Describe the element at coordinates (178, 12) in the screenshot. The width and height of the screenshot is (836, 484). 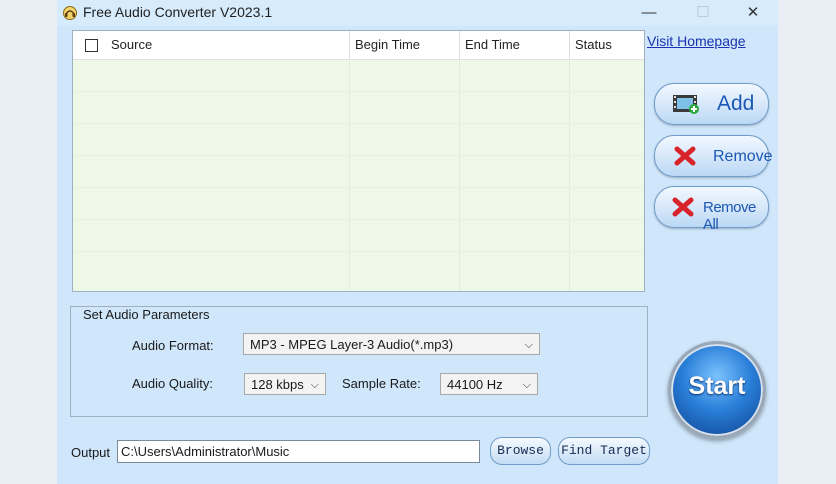
I see `window-title: Free Audio Converter V2023.1` at that location.